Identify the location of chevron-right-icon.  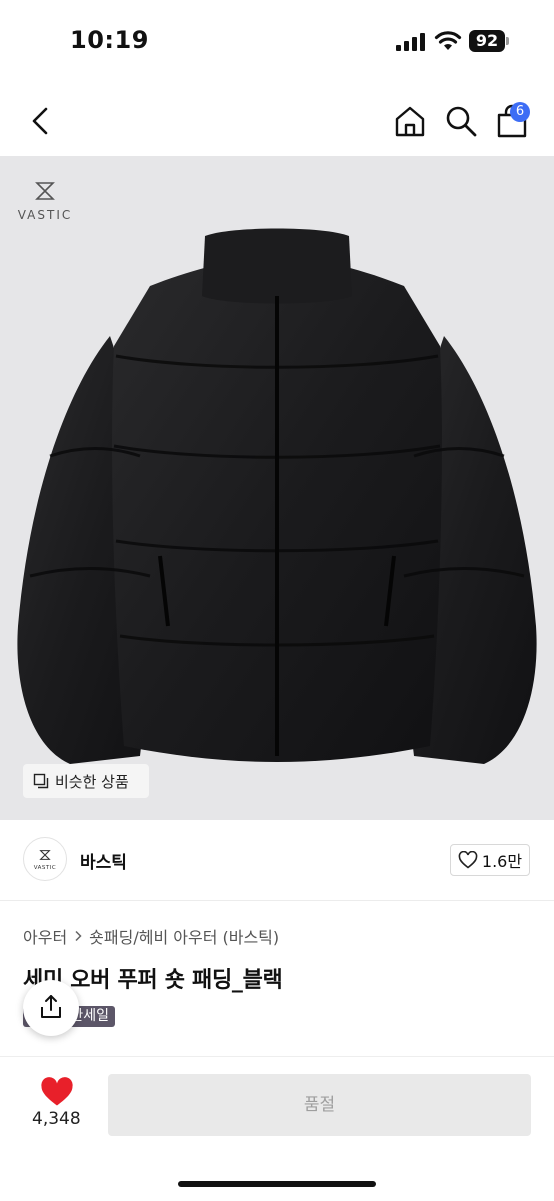
(78, 936).